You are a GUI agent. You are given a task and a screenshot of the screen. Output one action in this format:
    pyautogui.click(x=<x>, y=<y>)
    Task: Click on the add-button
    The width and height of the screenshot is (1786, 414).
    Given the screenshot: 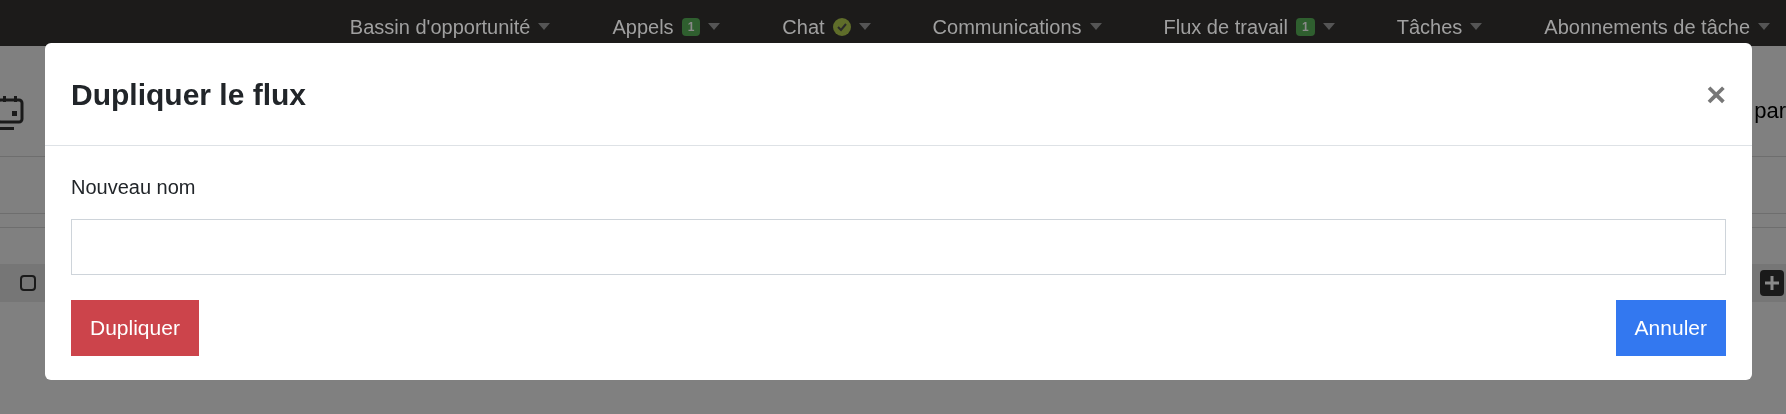 What is the action you would take?
    pyautogui.click(x=1772, y=283)
    